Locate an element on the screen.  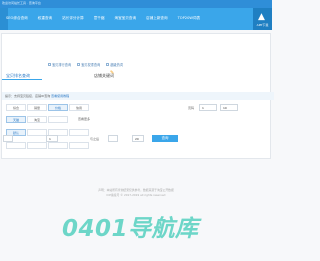
app-download-label: APP下载 is located at coordinates (262, 25).